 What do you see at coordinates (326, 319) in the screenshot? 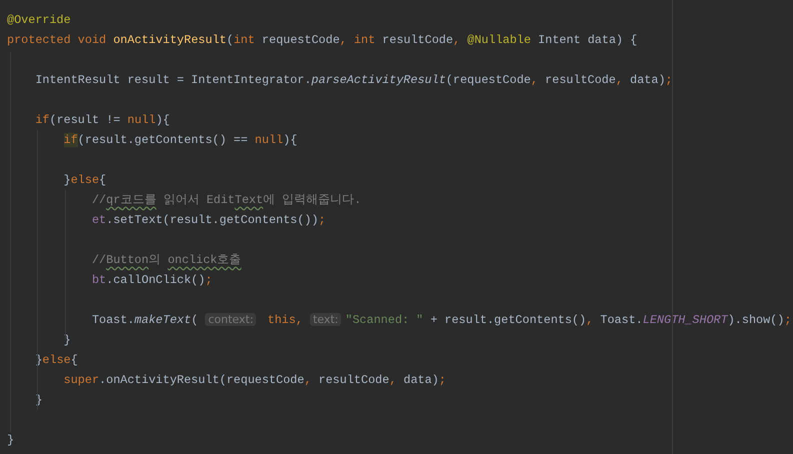
I see `parameter-hint: text:` at bounding box center [326, 319].